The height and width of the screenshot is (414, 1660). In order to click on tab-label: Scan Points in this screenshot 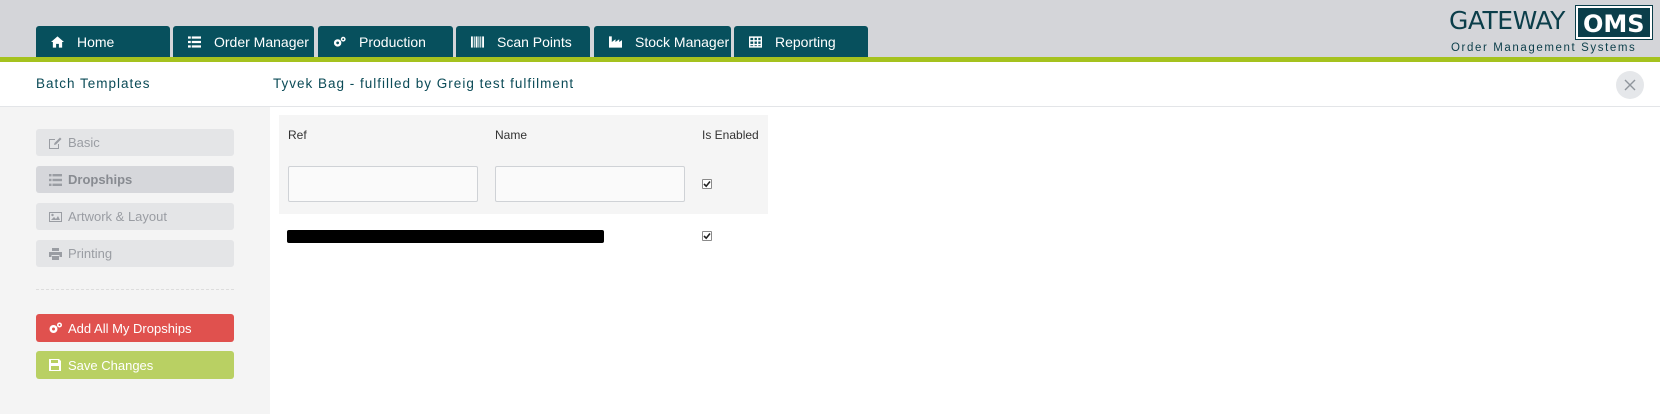, I will do `click(534, 41)`.